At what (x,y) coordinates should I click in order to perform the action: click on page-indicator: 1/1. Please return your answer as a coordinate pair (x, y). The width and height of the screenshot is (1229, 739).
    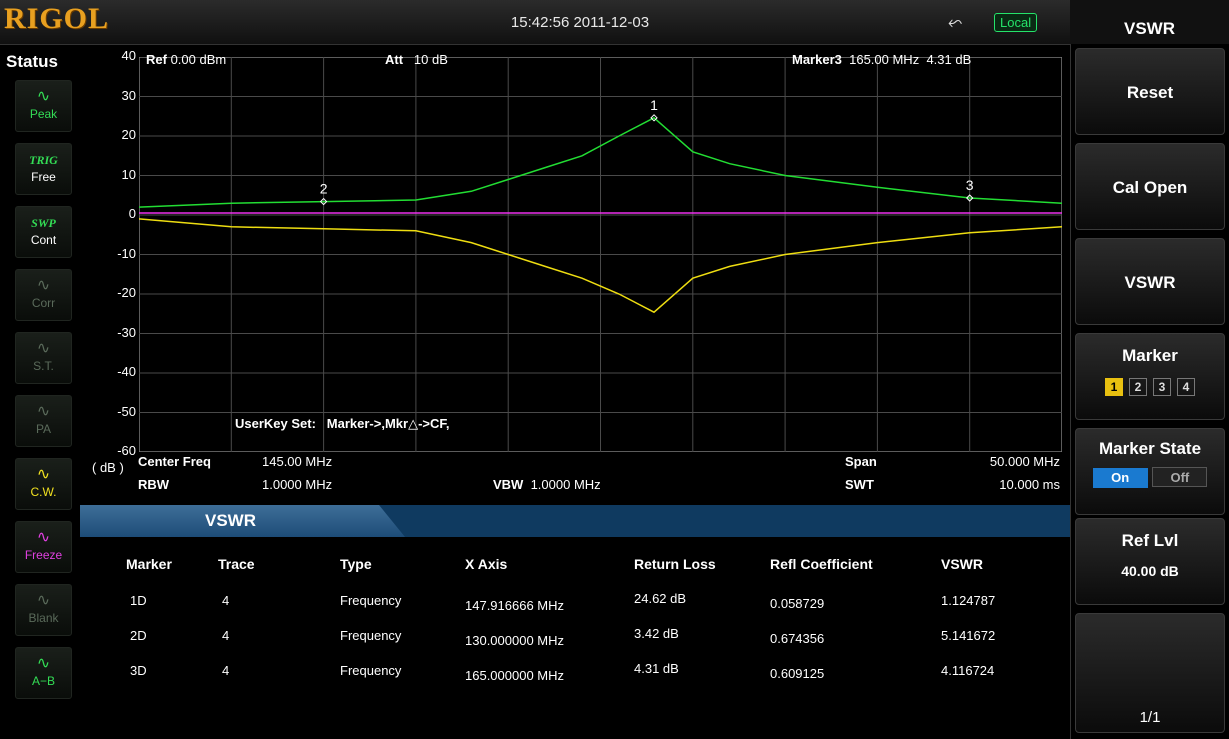
    Looking at the image, I should click on (1150, 717).